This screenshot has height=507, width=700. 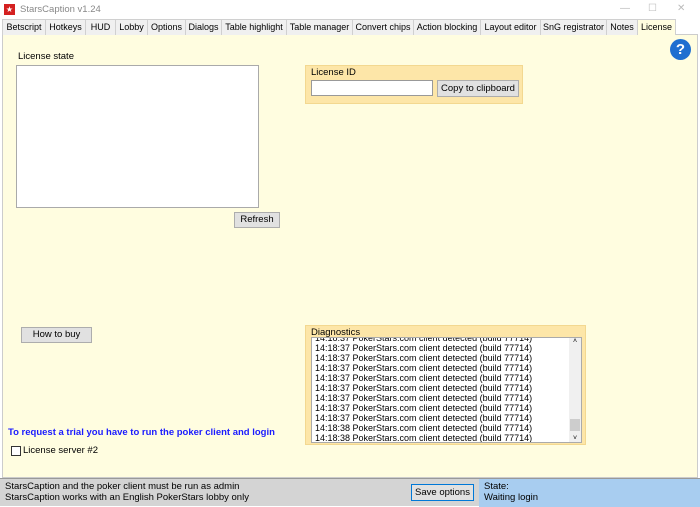 I want to click on help-icon: ?, so click(x=680, y=49).